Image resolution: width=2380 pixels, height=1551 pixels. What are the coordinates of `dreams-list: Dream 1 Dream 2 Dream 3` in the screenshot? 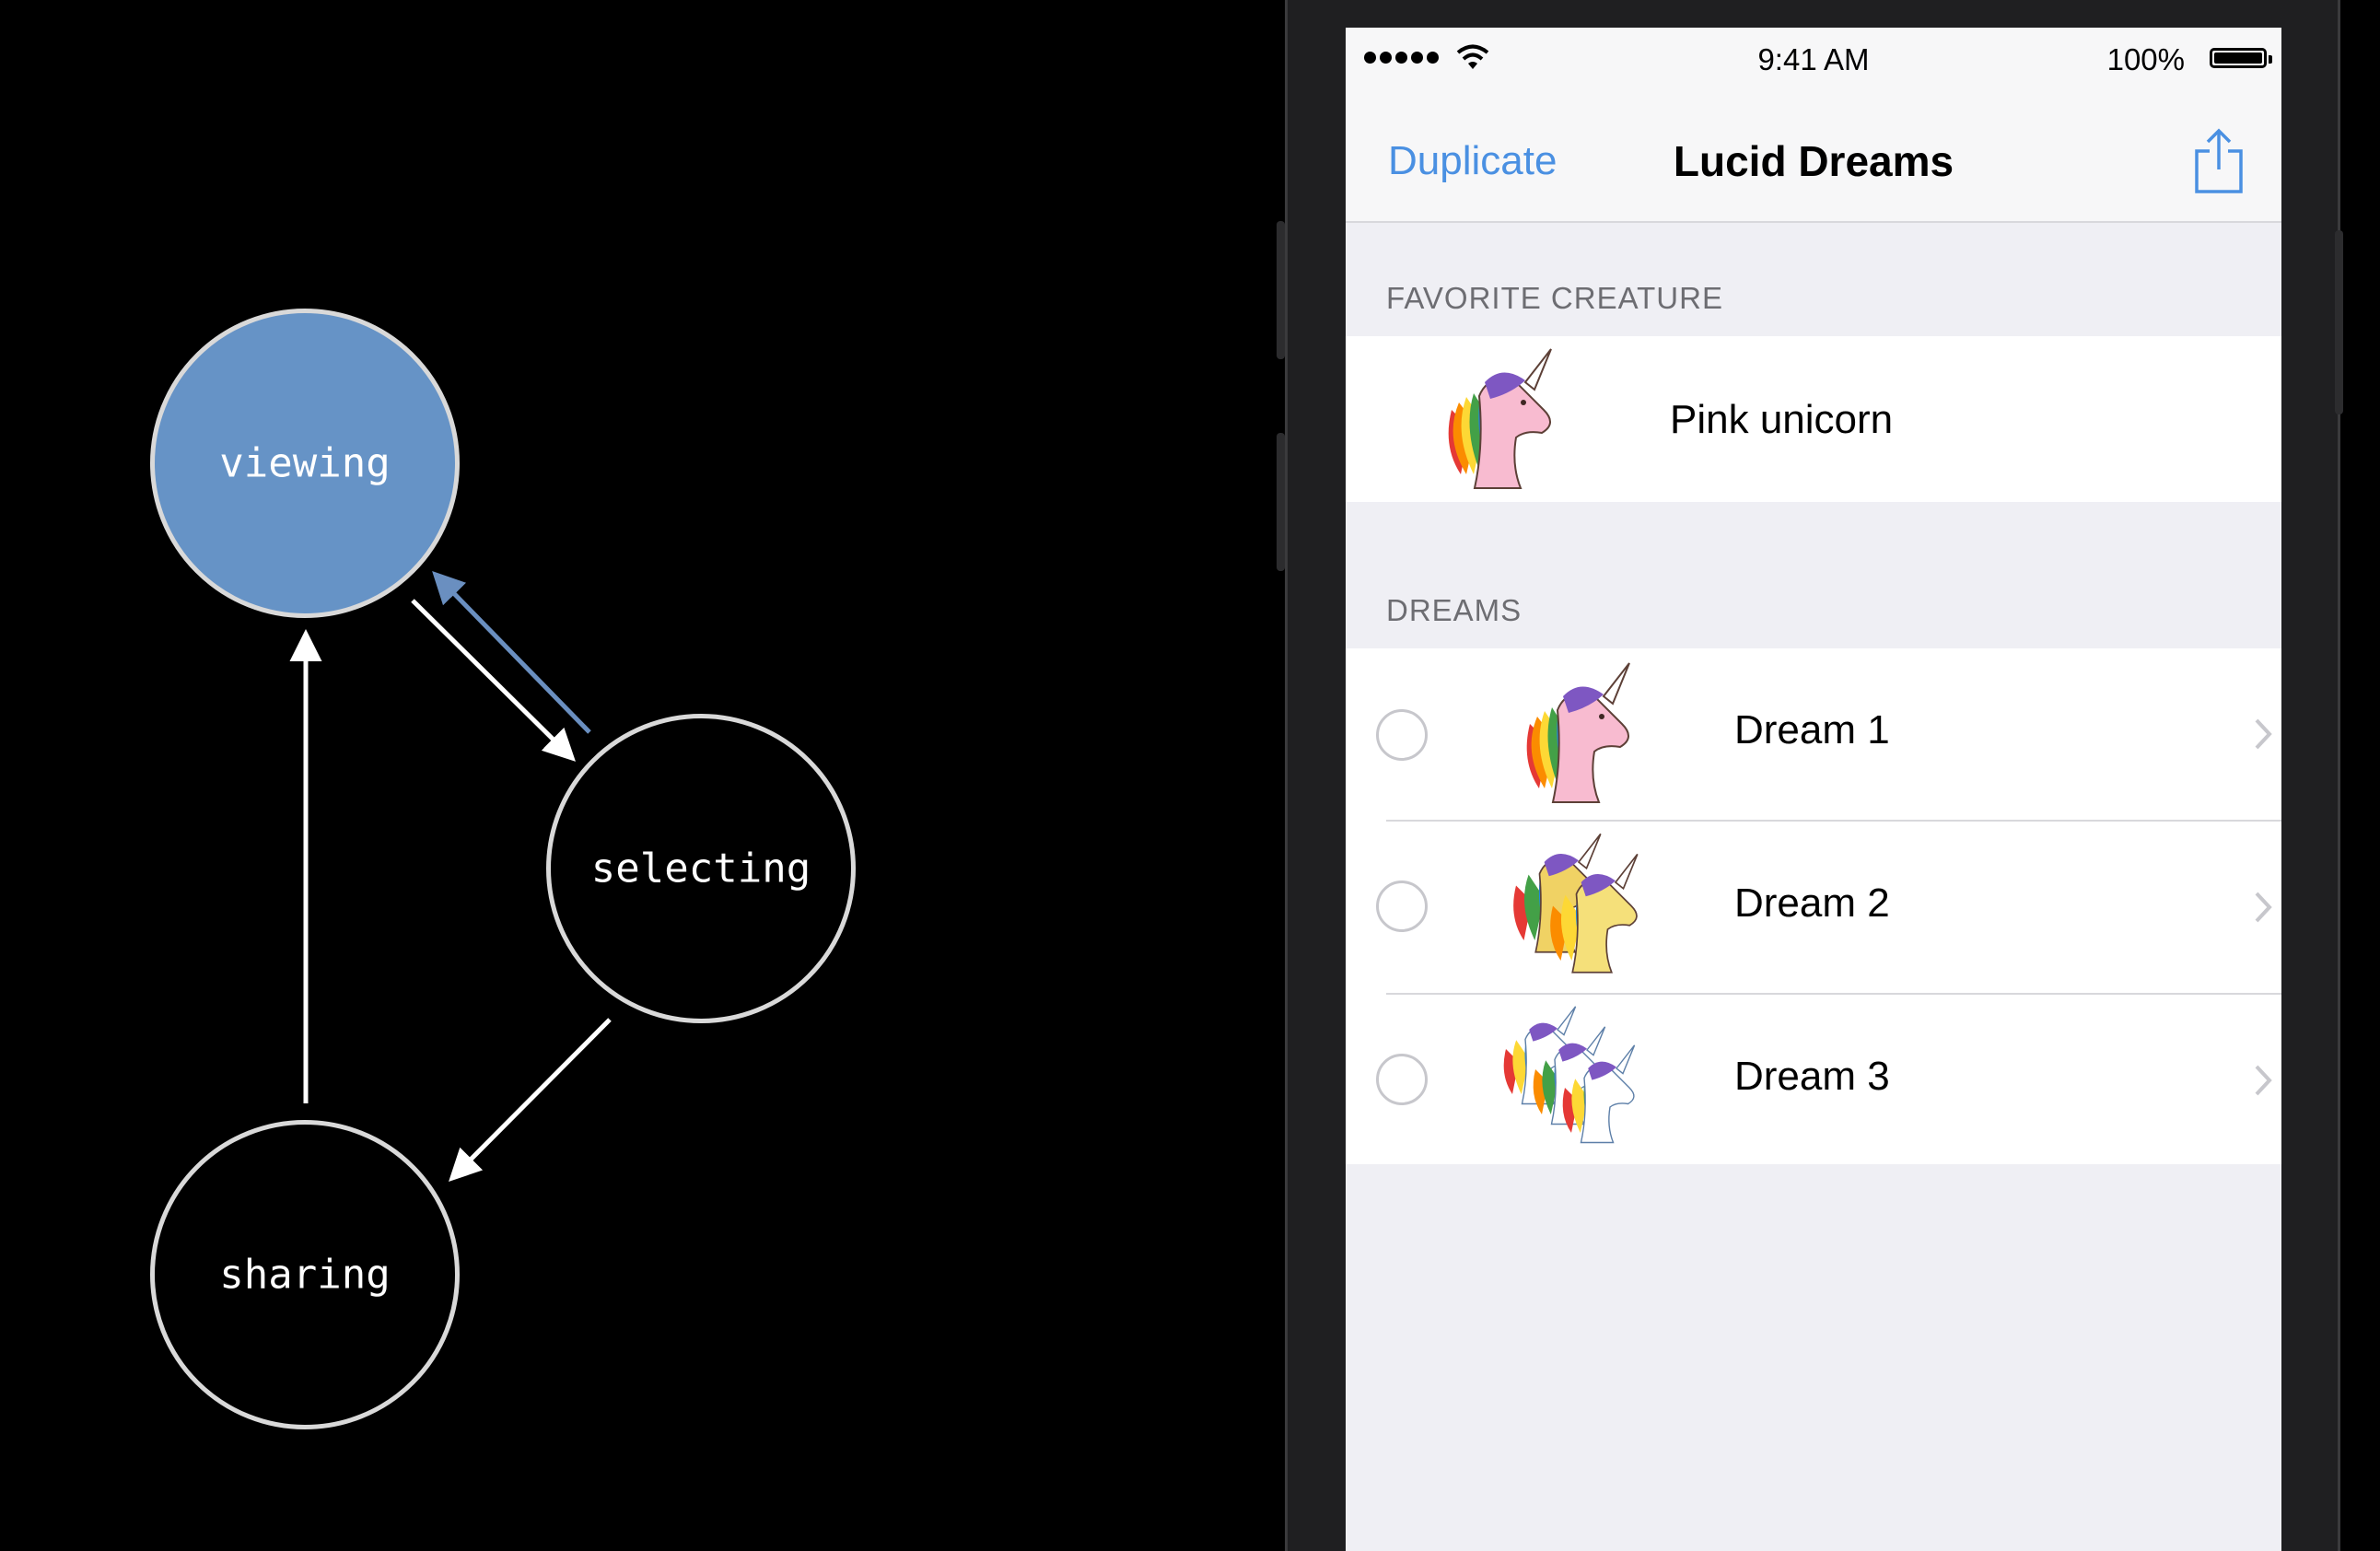 It's located at (1813, 906).